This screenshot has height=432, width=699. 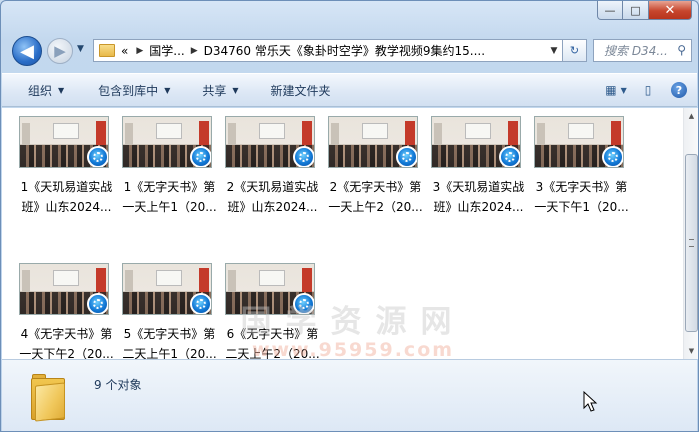 I want to click on forward-button: ▶, so click(x=60, y=51).